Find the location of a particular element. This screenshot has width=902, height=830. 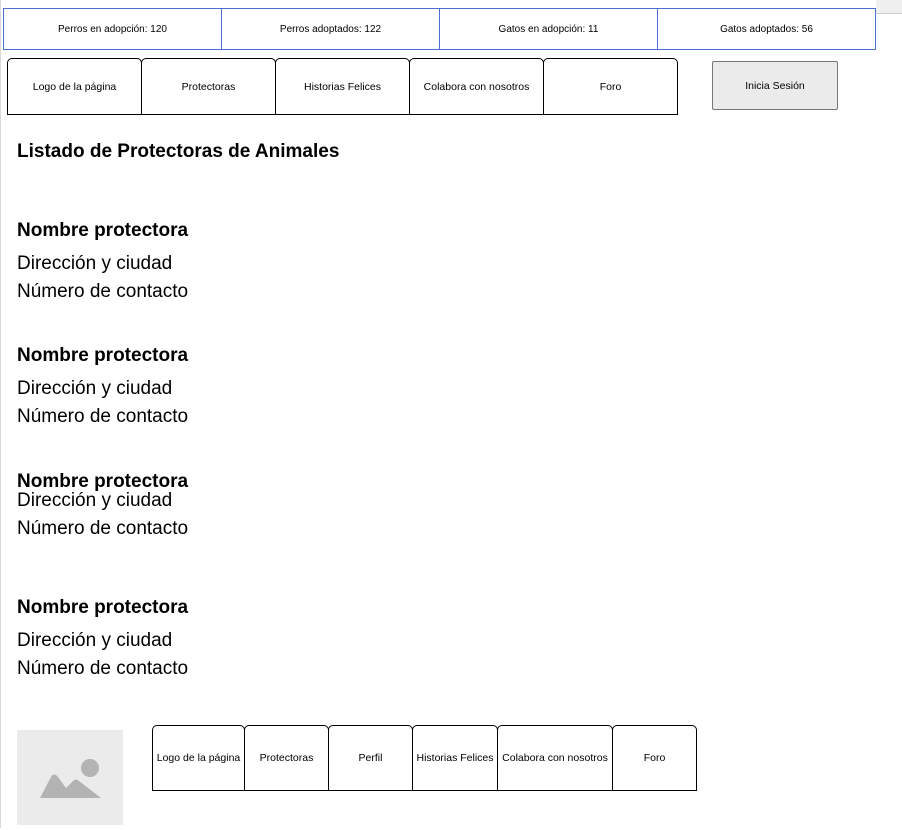

footer-tab-perfil: Perfil is located at coordinates (370, 758).